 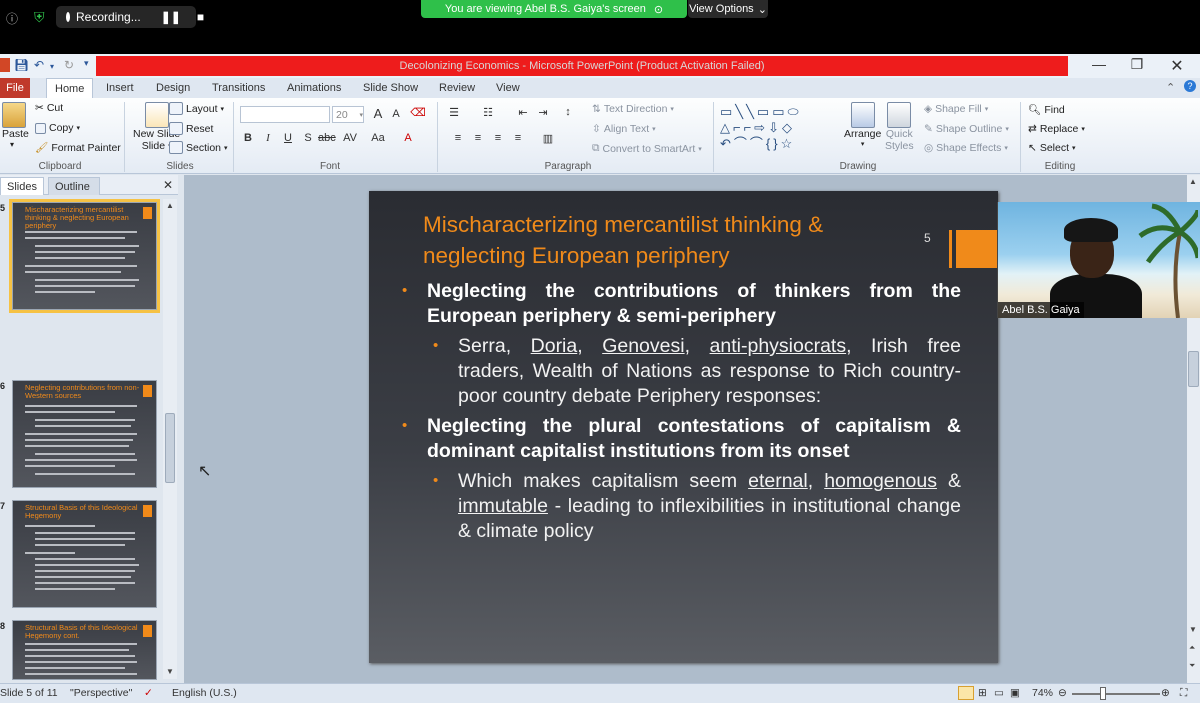 What do you see at coordinates (418, 112) in the screenshot?
I see `clear-formatting-icon: ⌫` at bounding box center [418, 112].